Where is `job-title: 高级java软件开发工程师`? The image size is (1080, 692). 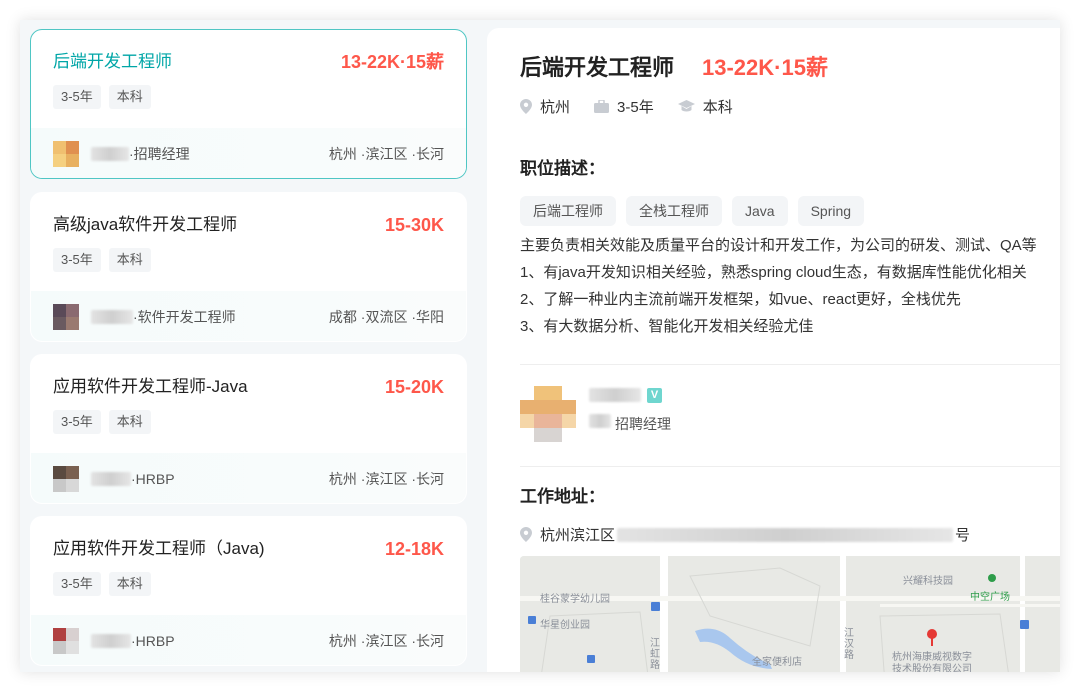 job-title: 高级java软件开发工程师 is located at coordinates (145, 224).